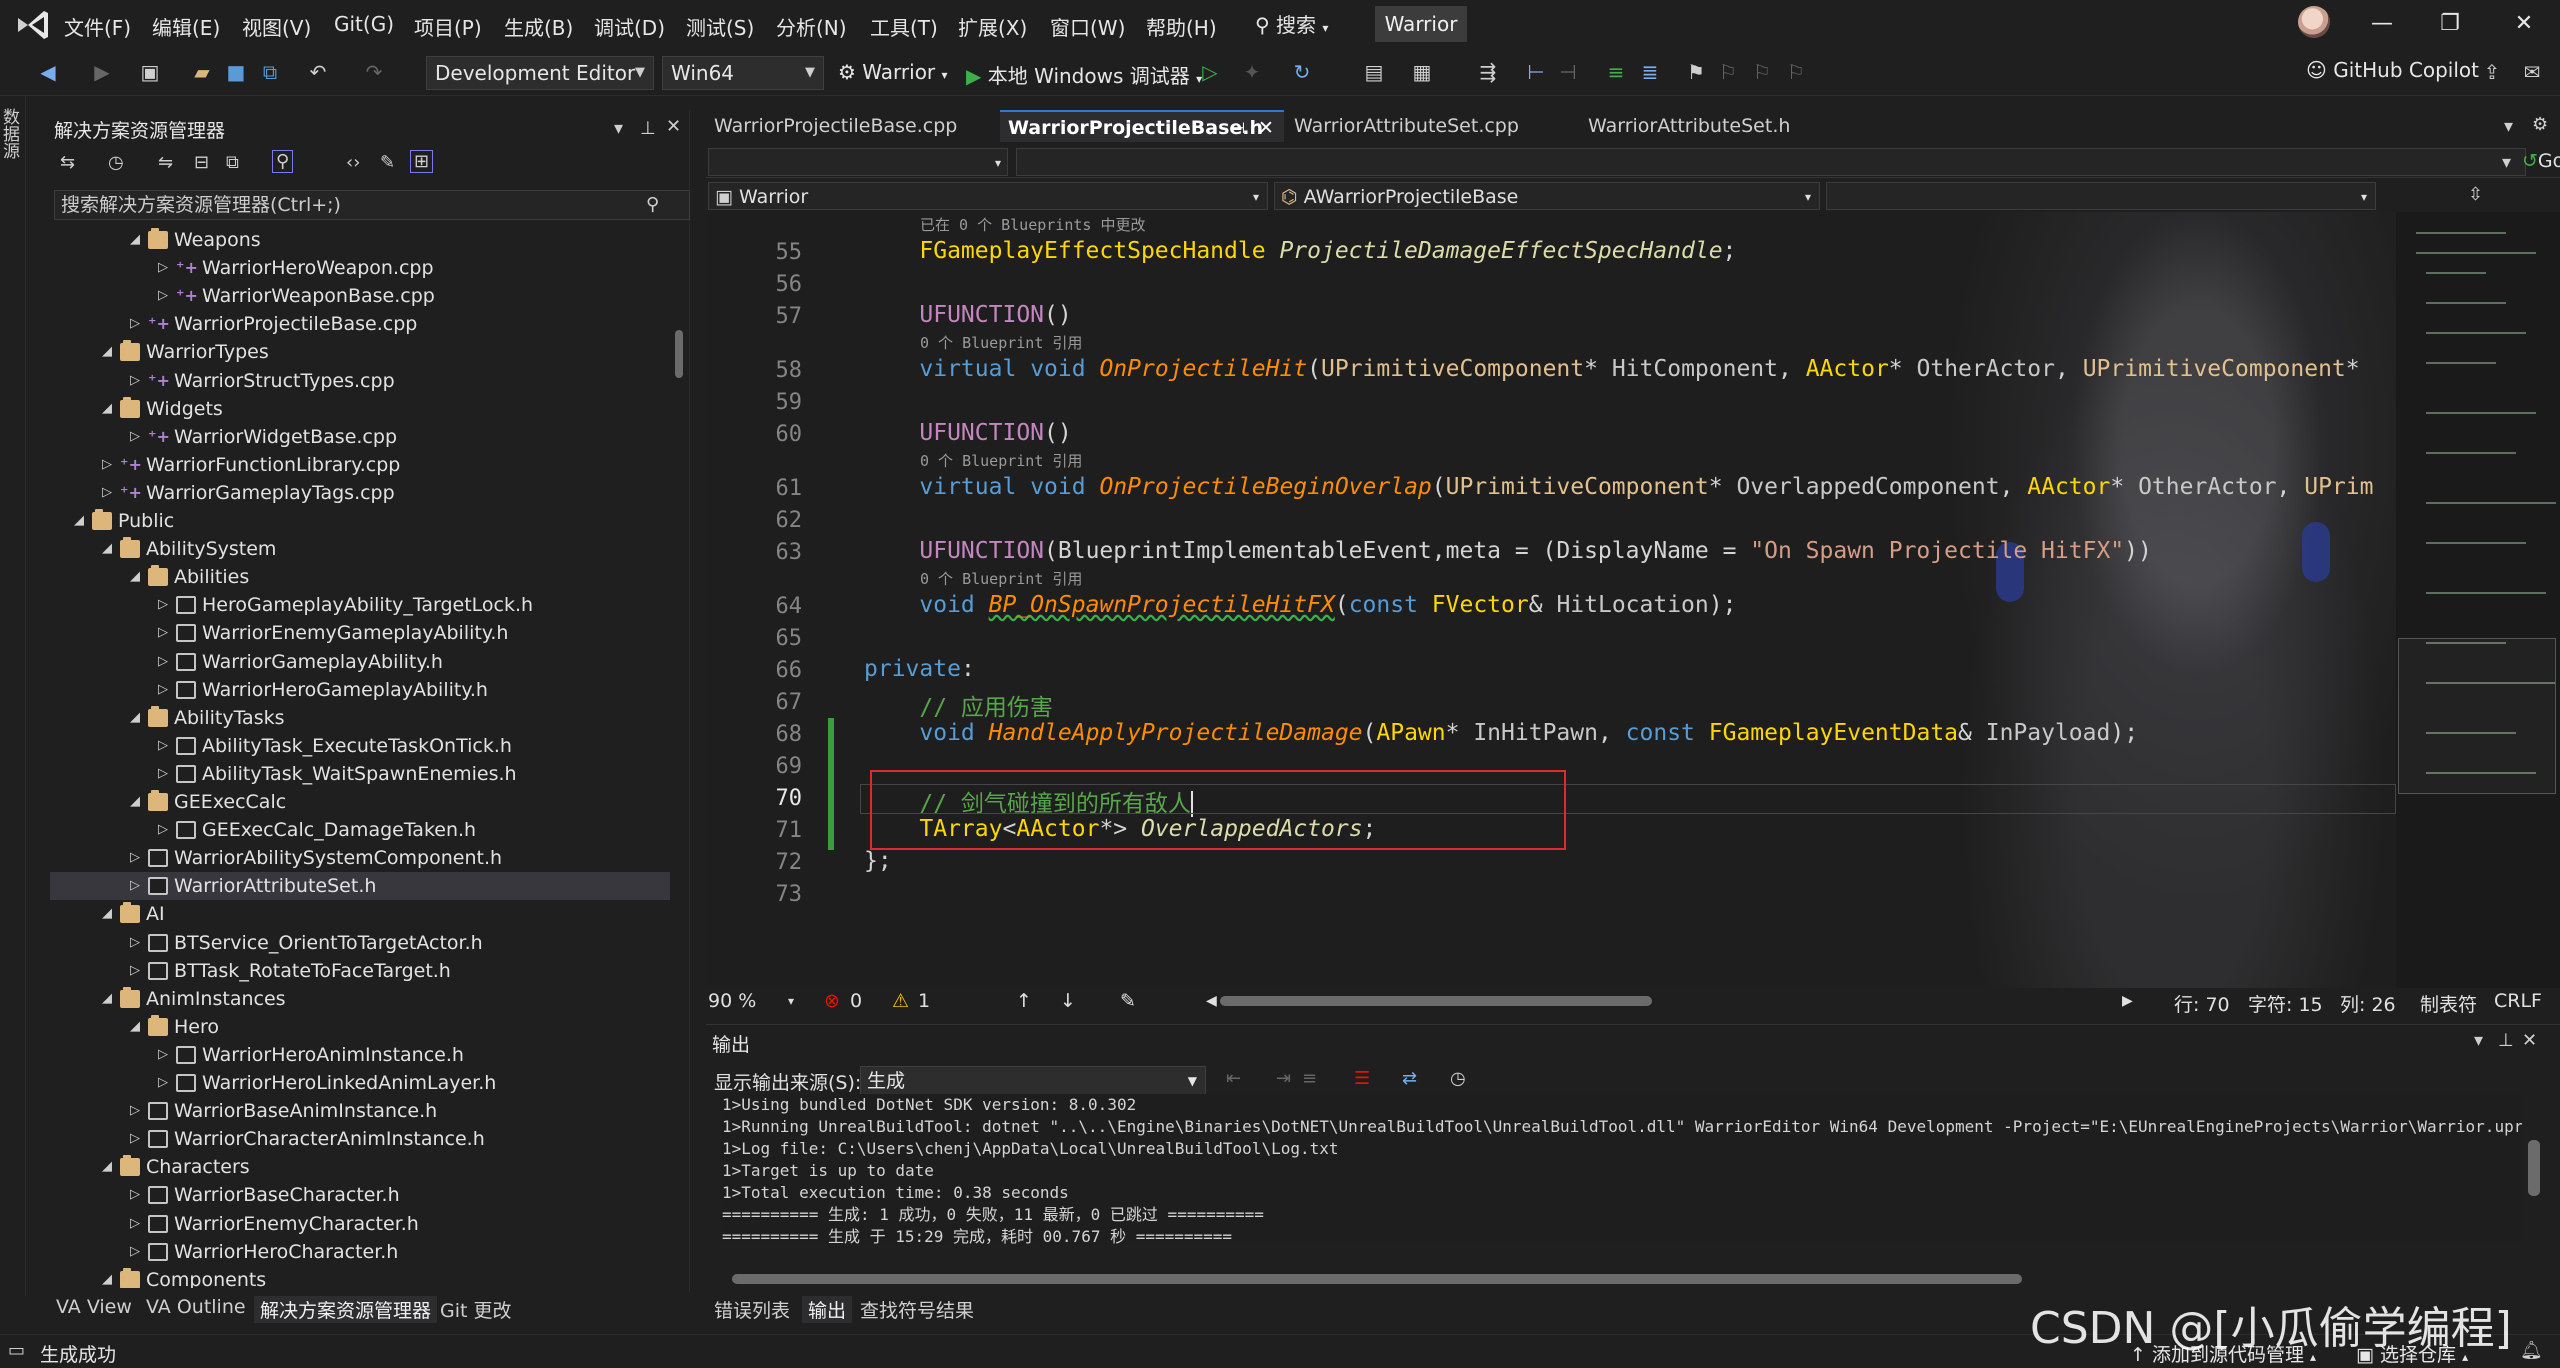  Describe the element at coordinates (2540, 124) in the screenshot. I see `settings-icon: ⚙` at that location.